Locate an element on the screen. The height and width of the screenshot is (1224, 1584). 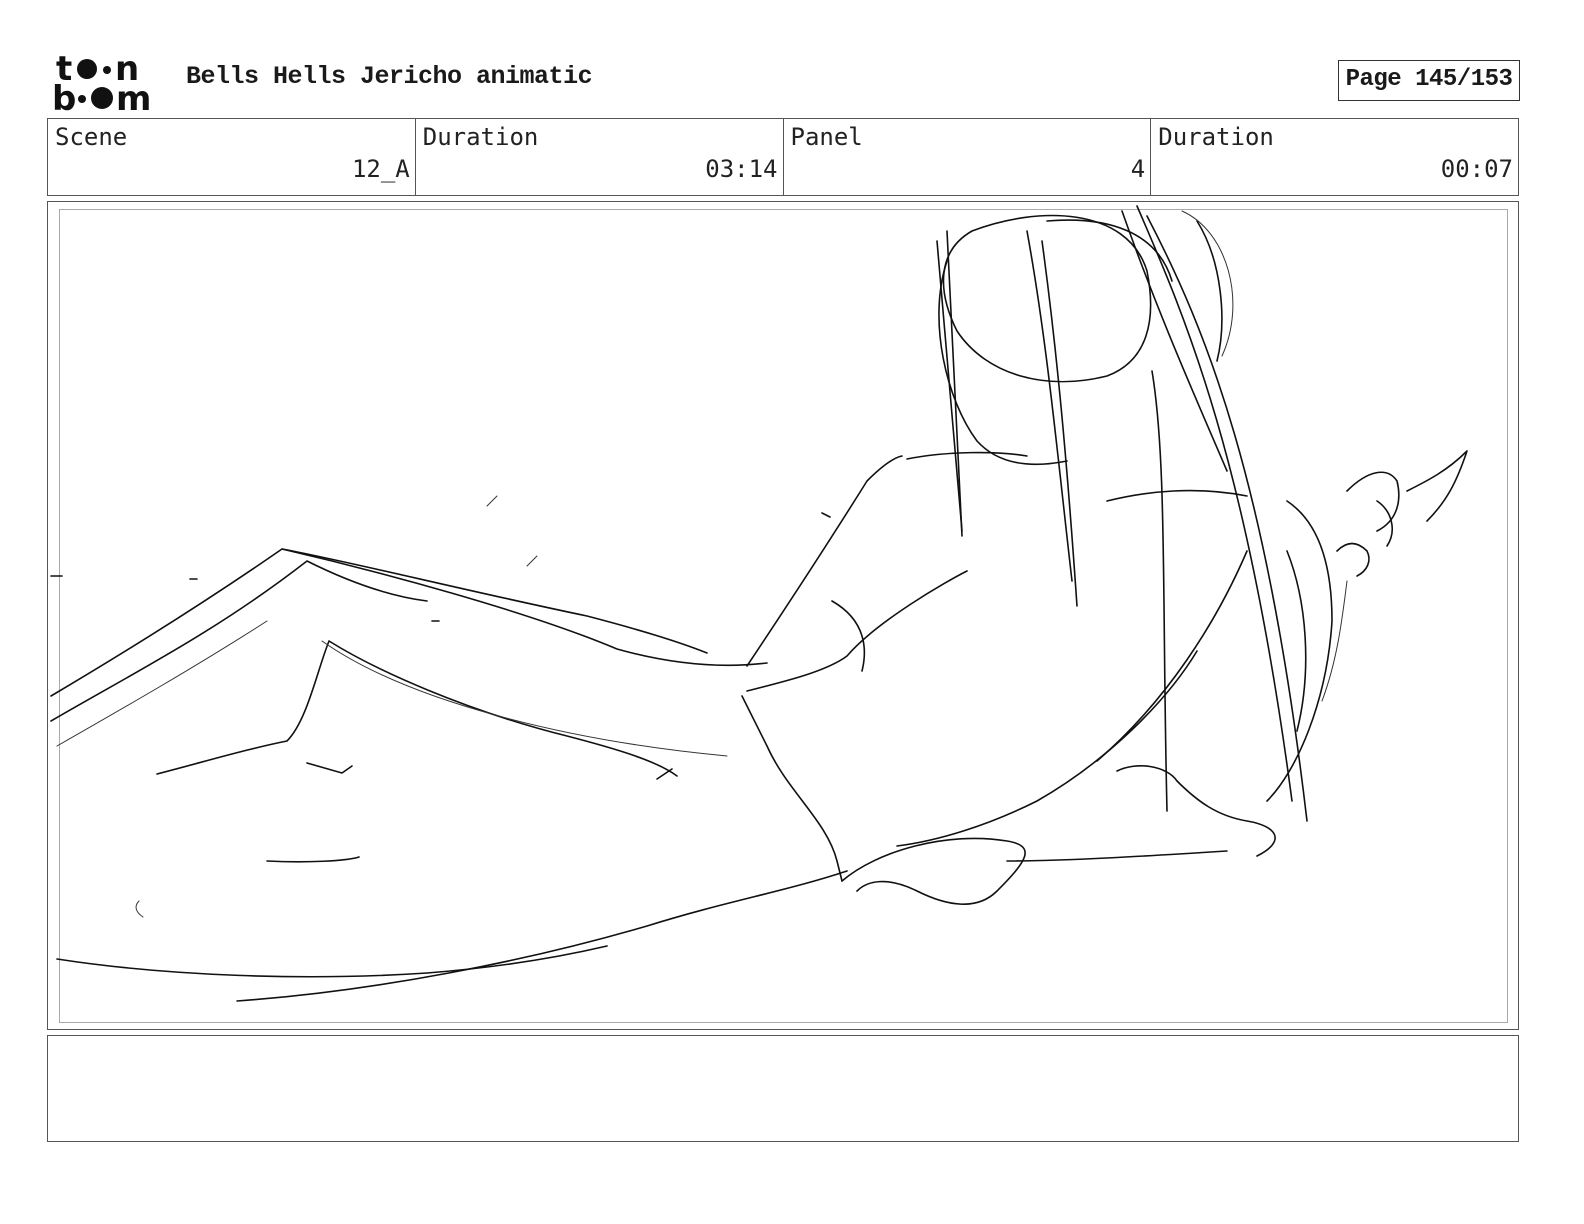
scene-value: 12_A is located at coordinates (380, 169).